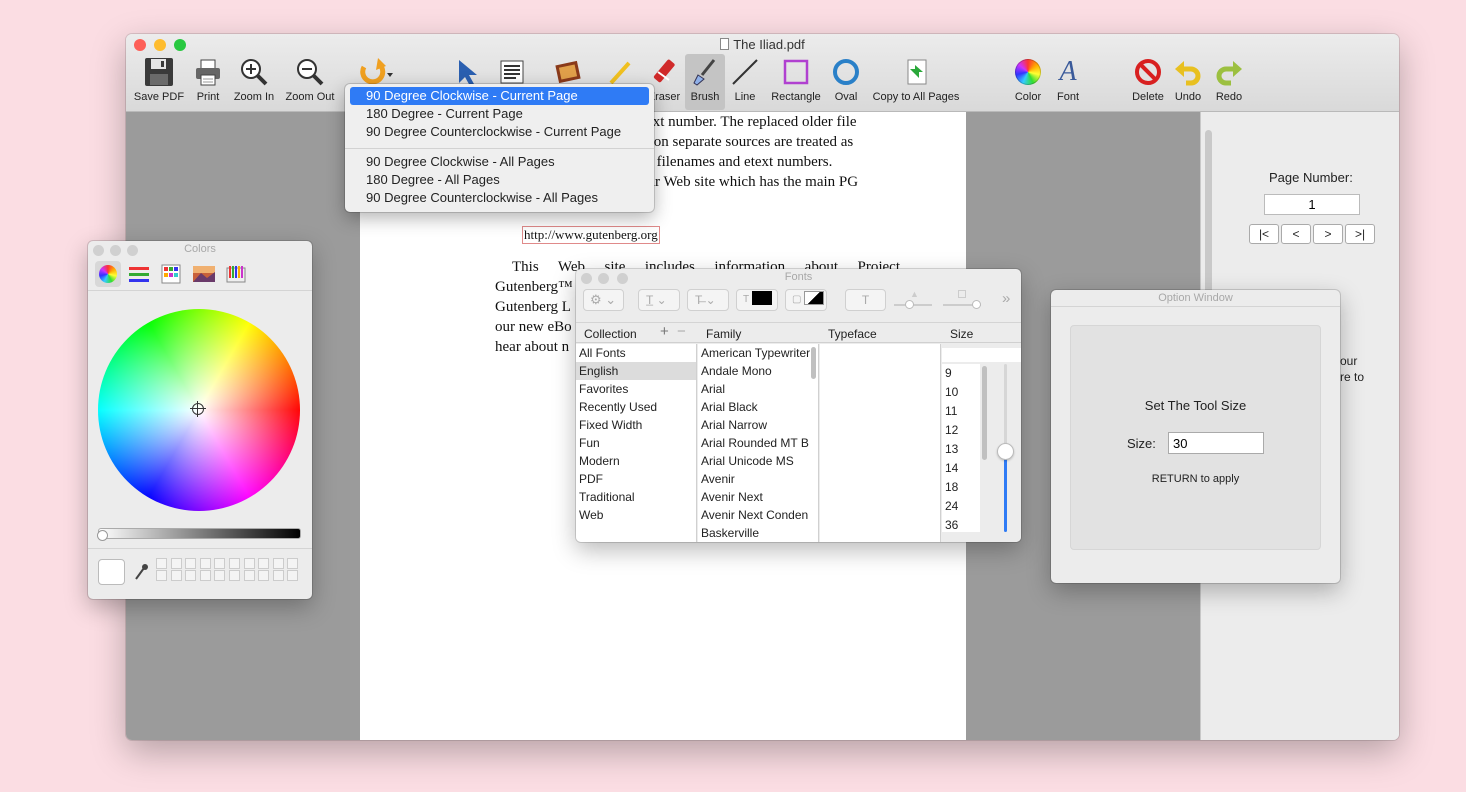 This screenshot has height=792, width=1466. I want to click on list-item: Avenir Next, so click(758, 497).